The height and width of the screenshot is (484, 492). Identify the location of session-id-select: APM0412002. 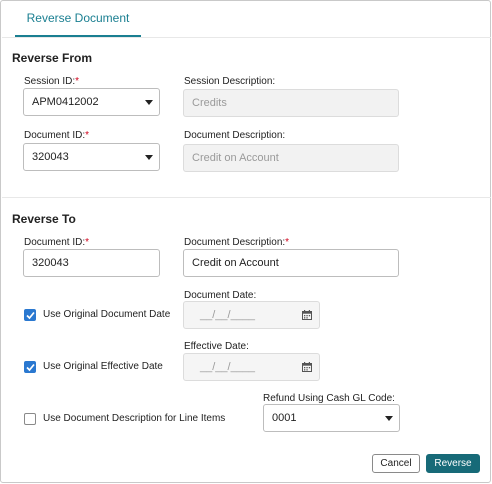
(91, 102).